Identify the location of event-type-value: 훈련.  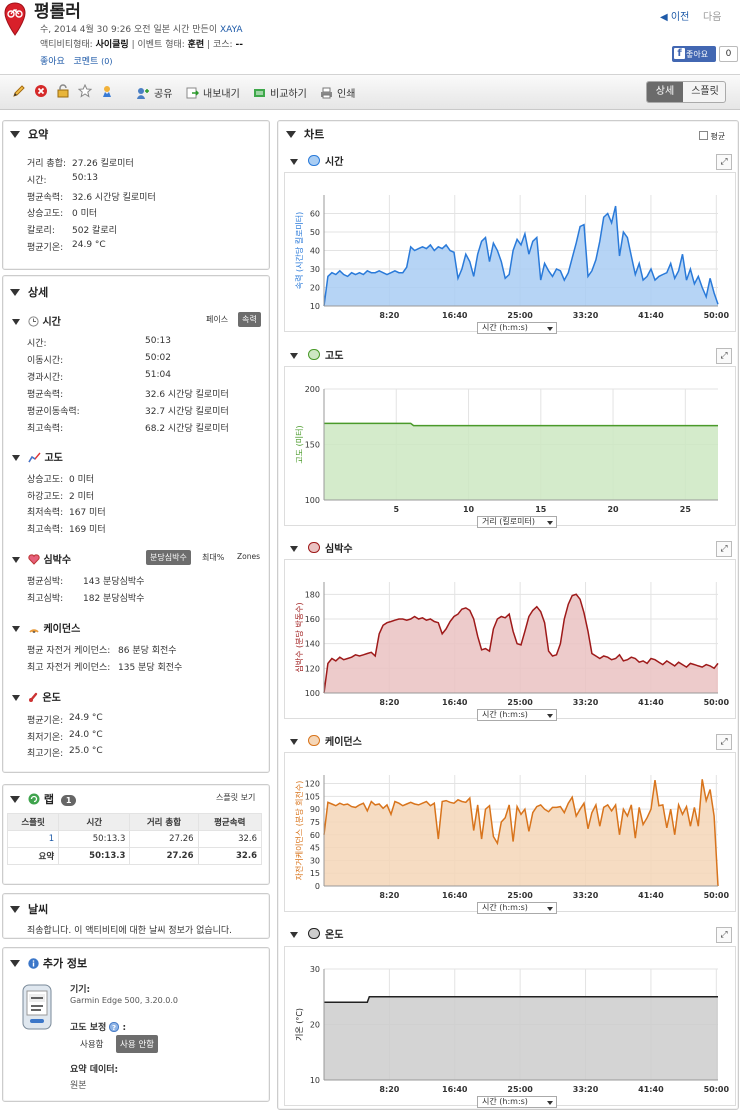
(196, 45).